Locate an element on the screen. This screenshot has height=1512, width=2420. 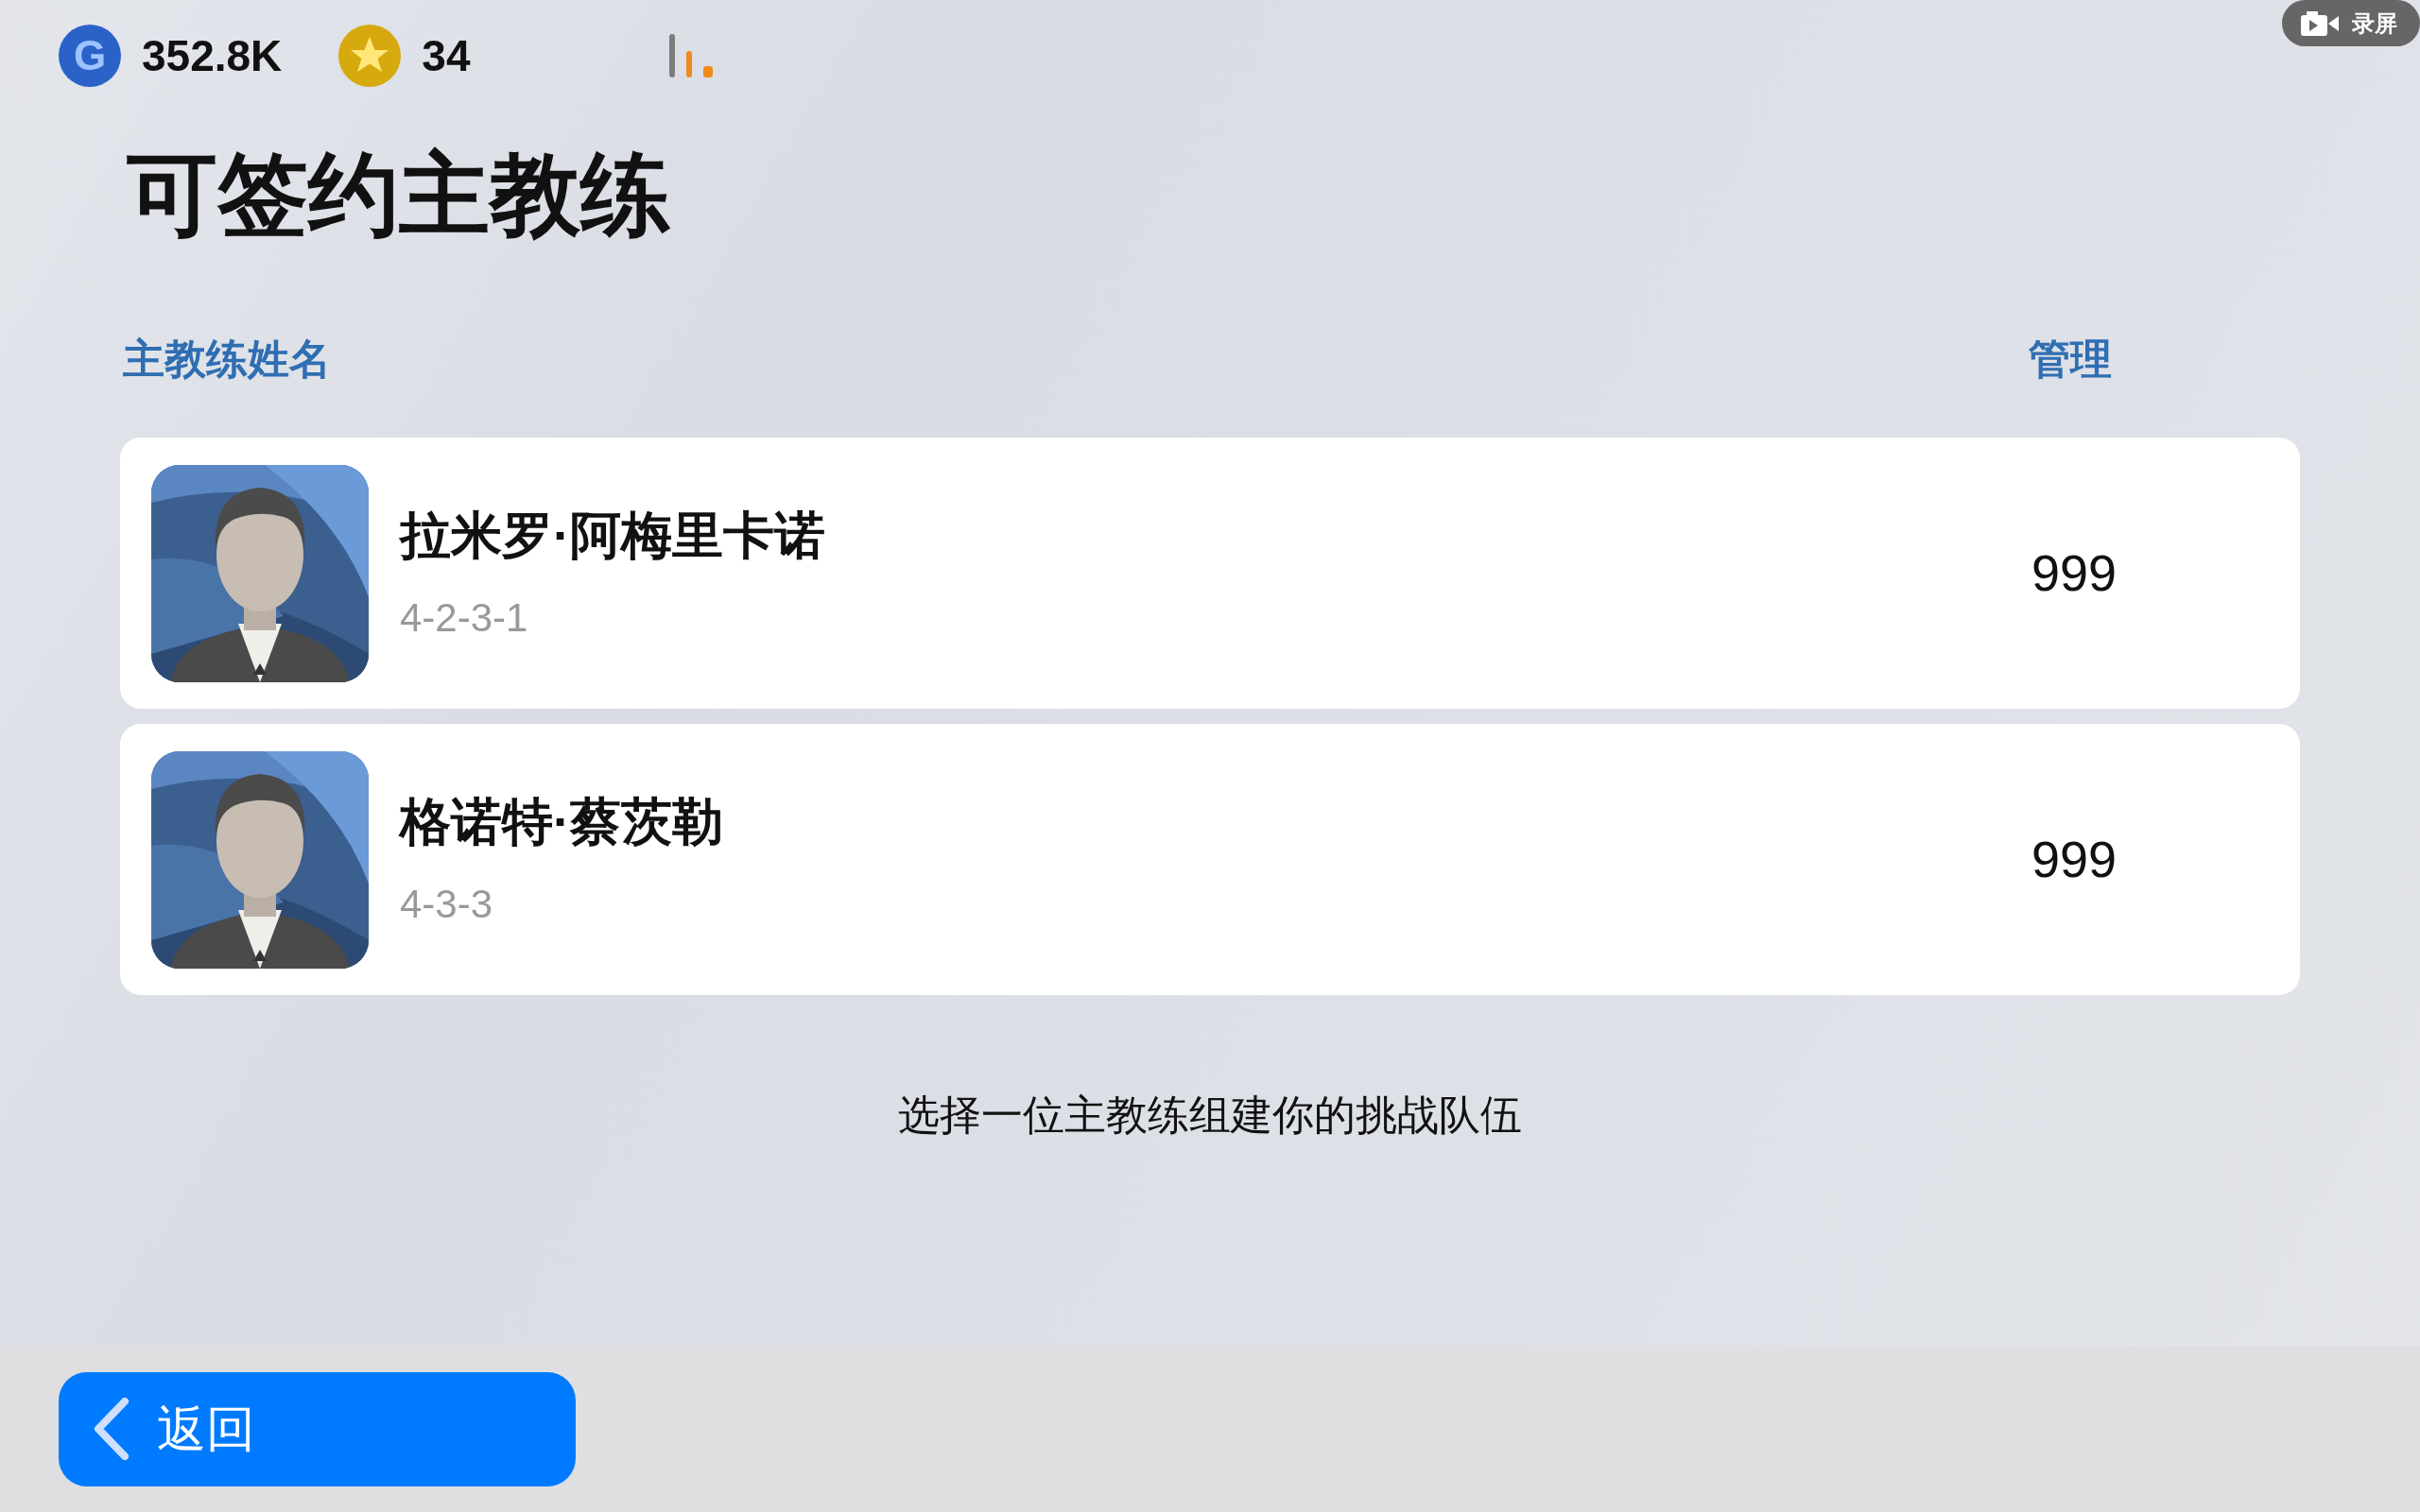
hint-text: 选择一位主教练组建你的挑战队伍 is located at coordinates (1210, 1115).